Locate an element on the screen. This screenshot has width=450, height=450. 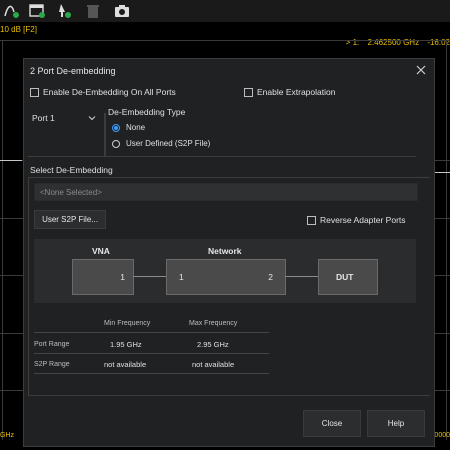
enable-extrapolation-label: Enable Extrapolation is located at coordinates (296, 92).